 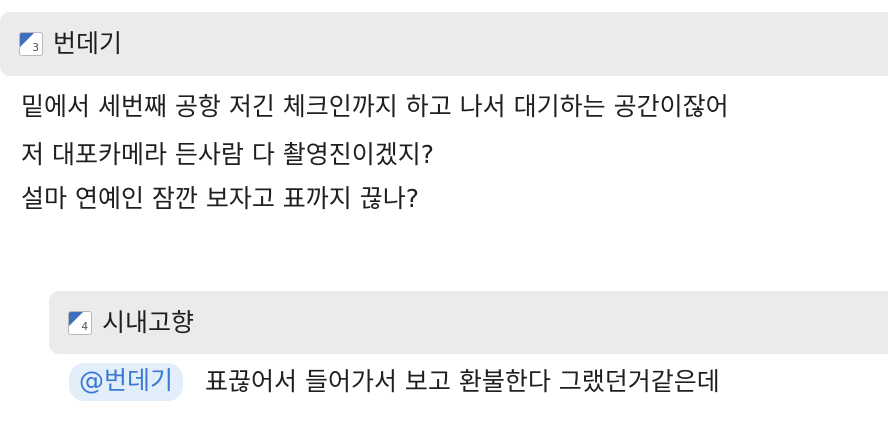 I want to click on comment-text-line: 설마 연예인 잠깐 보자고 표까지 끊나?, so click(x=220, y=198).